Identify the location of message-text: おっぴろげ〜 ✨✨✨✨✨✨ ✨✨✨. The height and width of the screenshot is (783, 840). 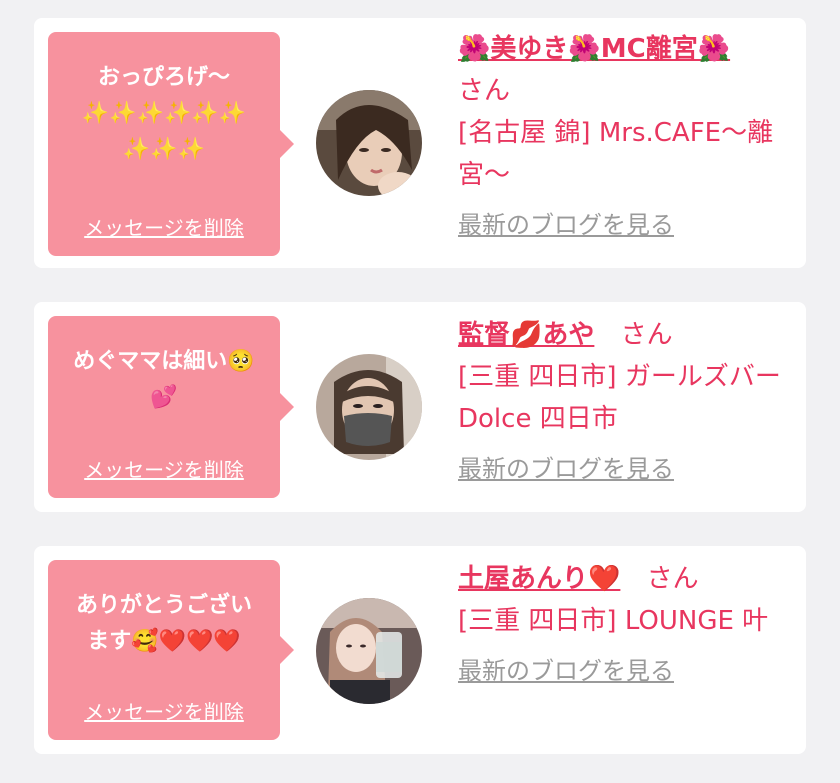
(164, 113).